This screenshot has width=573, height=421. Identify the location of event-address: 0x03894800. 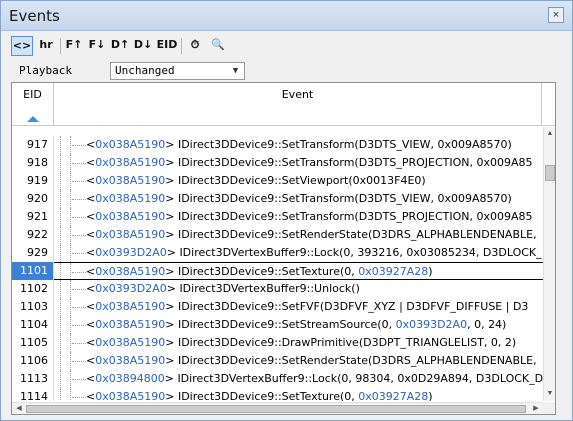
(130, 378).